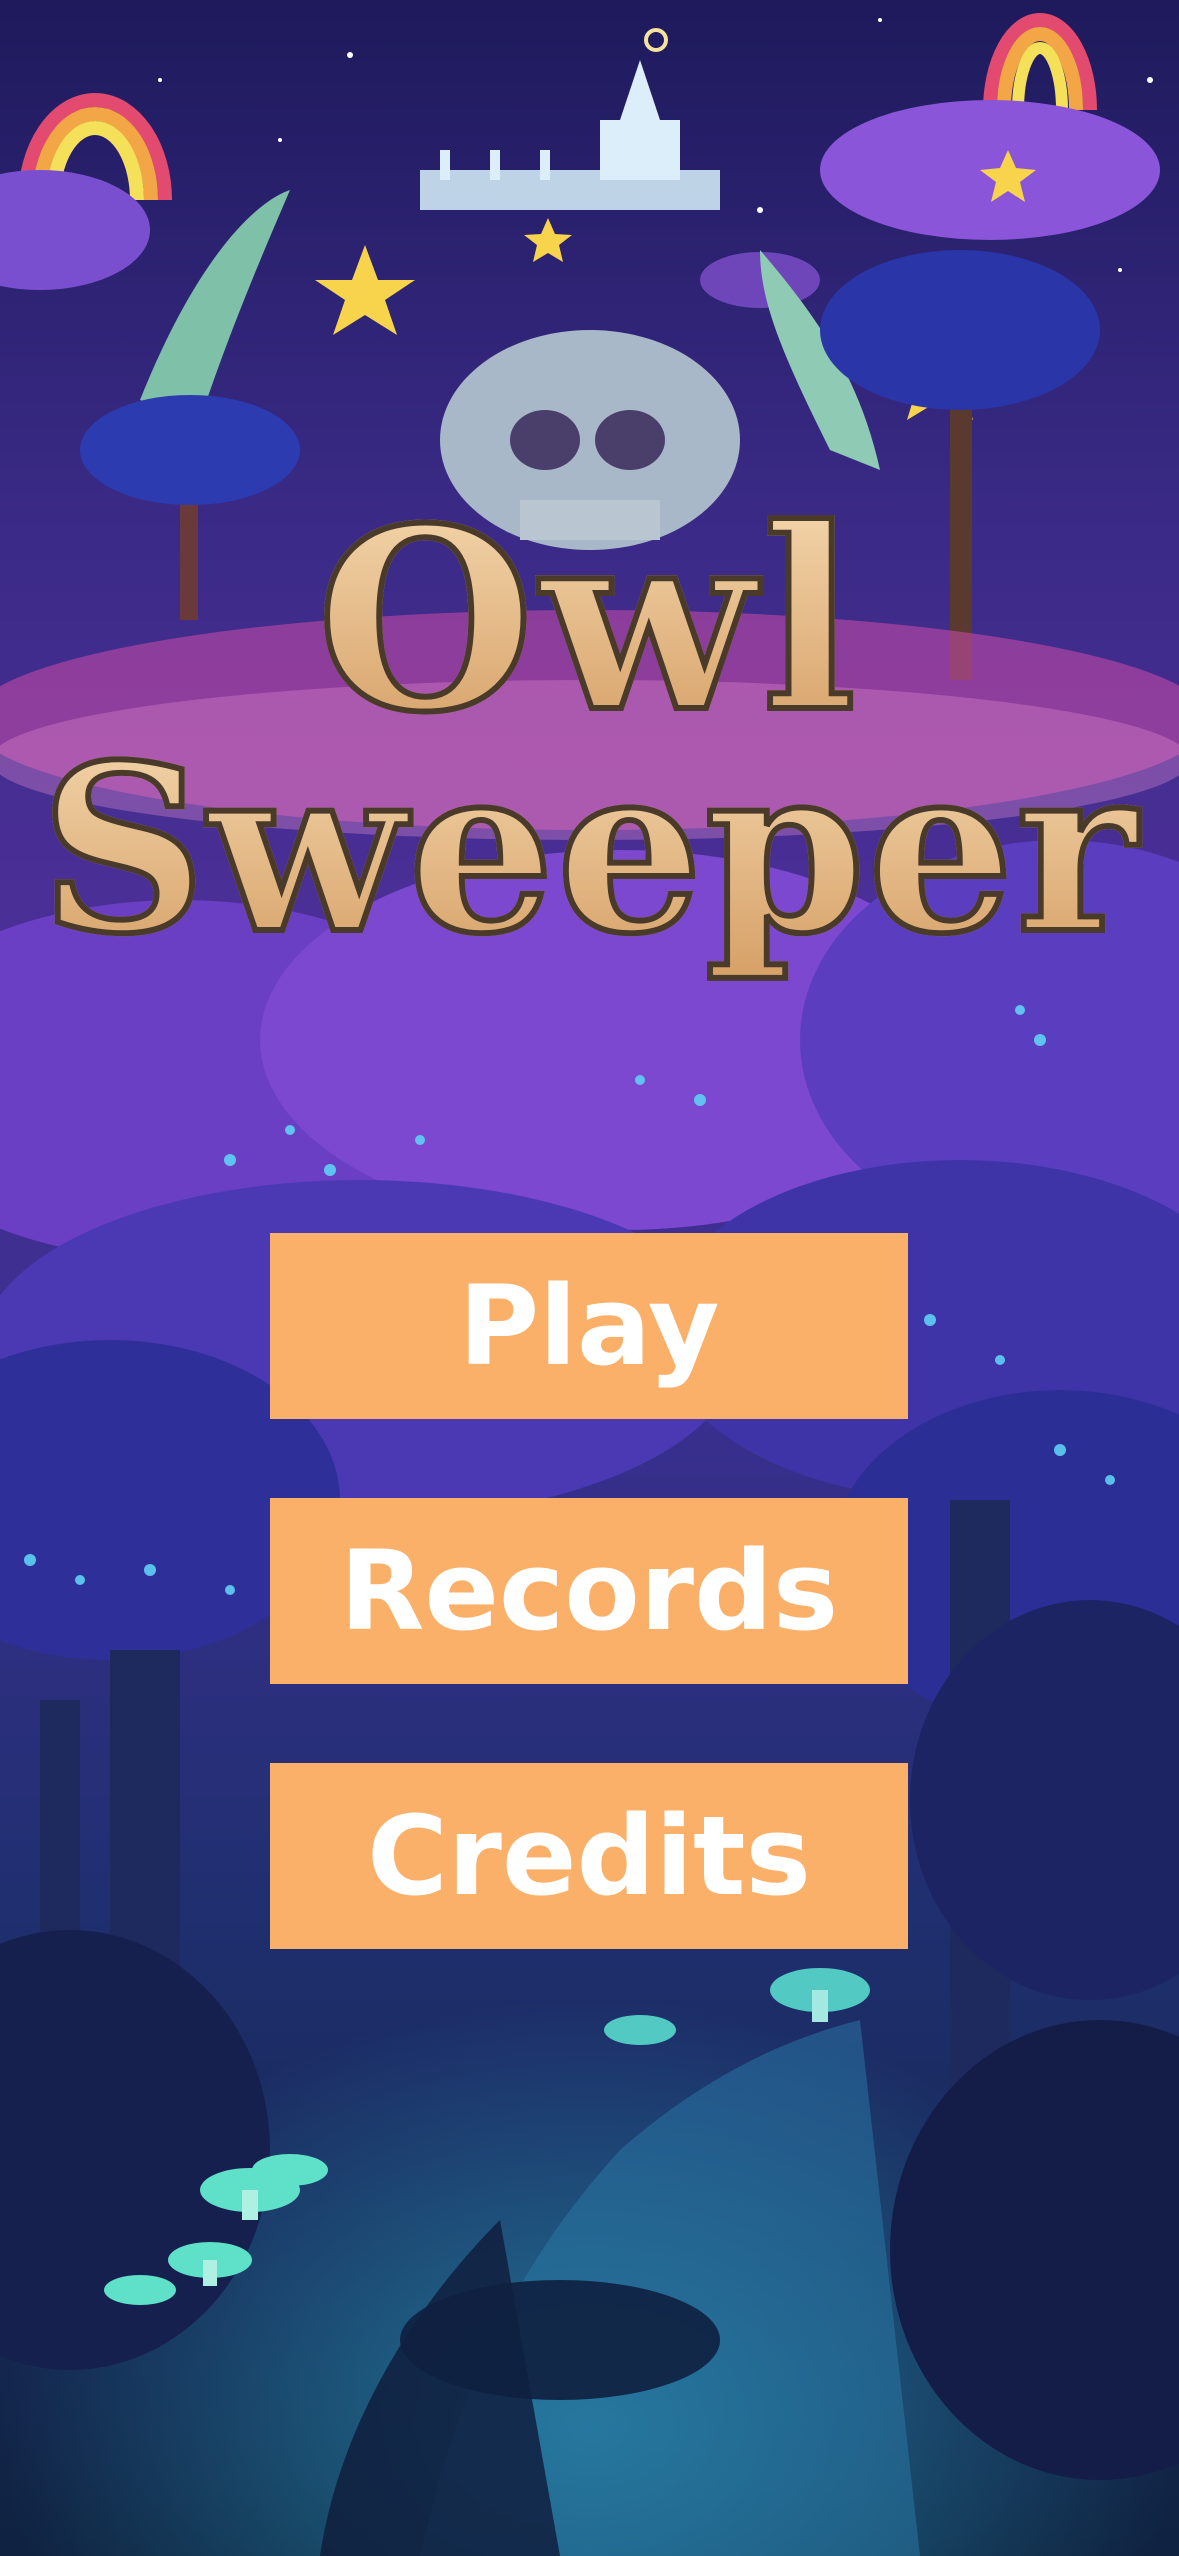  I want to click on title-line-sweeper: Sweeper, so click(589, 850).